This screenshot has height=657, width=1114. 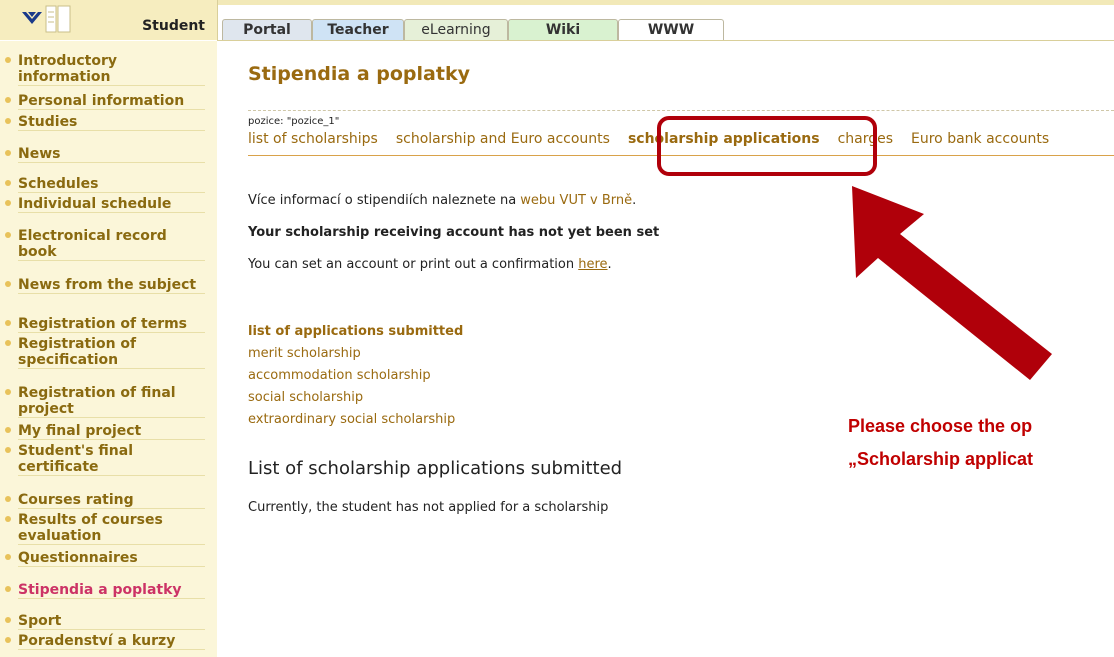 What do you see at coordinates (503, 139) in the screenshot?
I see `subnav-scholarship-euro-accounts: scholarship and Euro accounts` at bounding box center [503, 139].